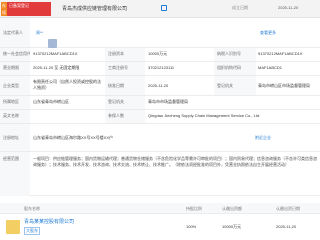 The image size is (320, 240). What do you see at coordinates (15, 54) in the screenshot?
I see `credit-code-label: 统一社会信用代码` at bounding box center [15, 54].